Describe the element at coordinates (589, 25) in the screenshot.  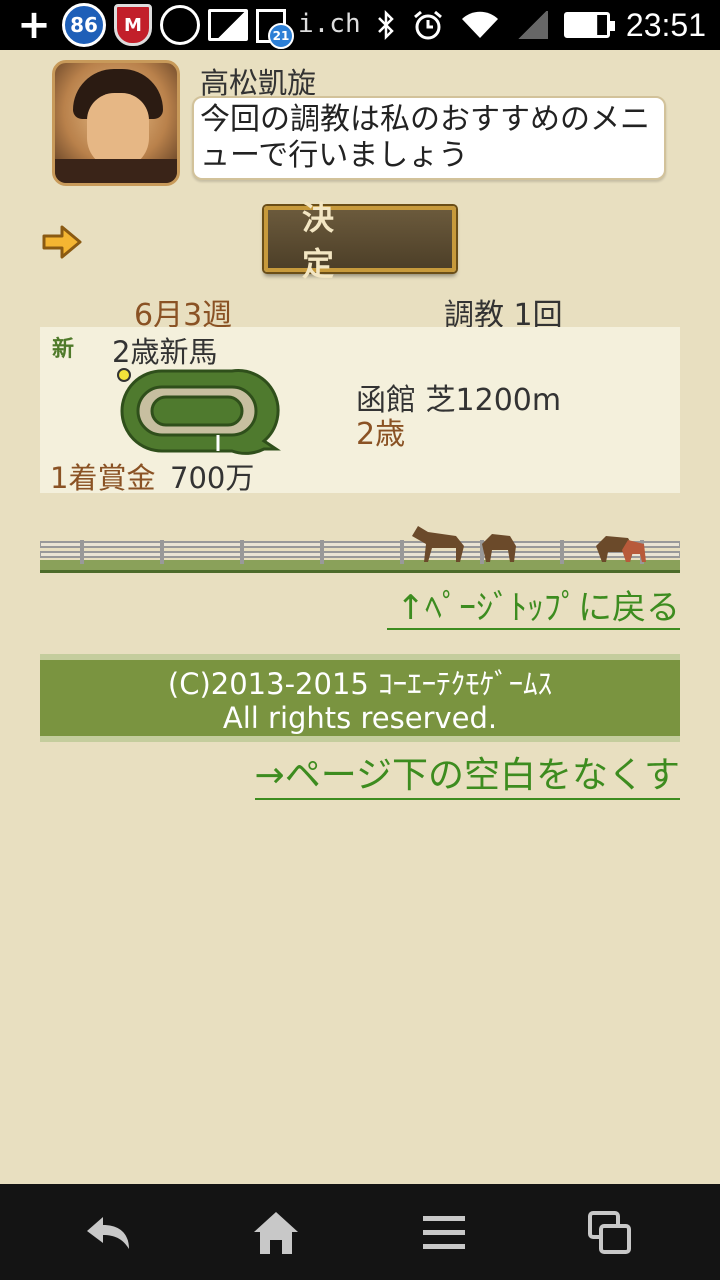
I see `battery-charging-icon` at that location.